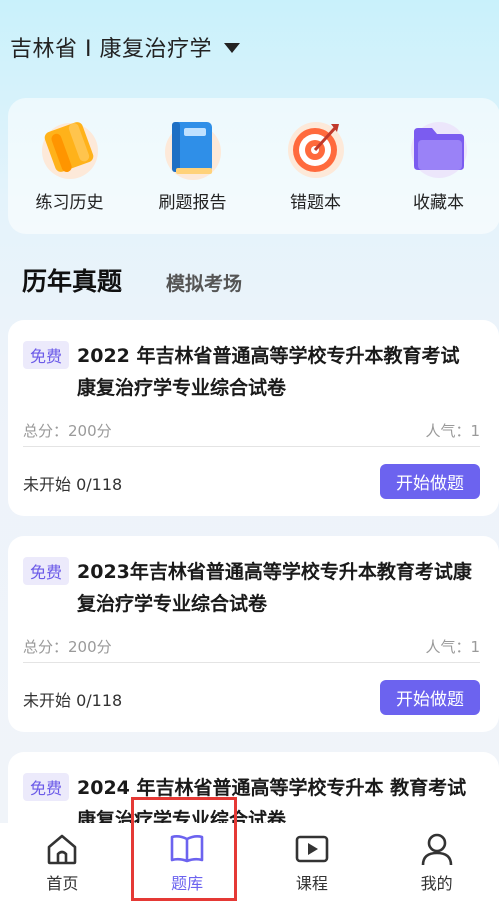 The width and height of the screenshot is (499, 903). What do you see at coordinates (69, 203) in the screenshot?
I see `tool-label: 练习历史` at bounding box center [69, 203].